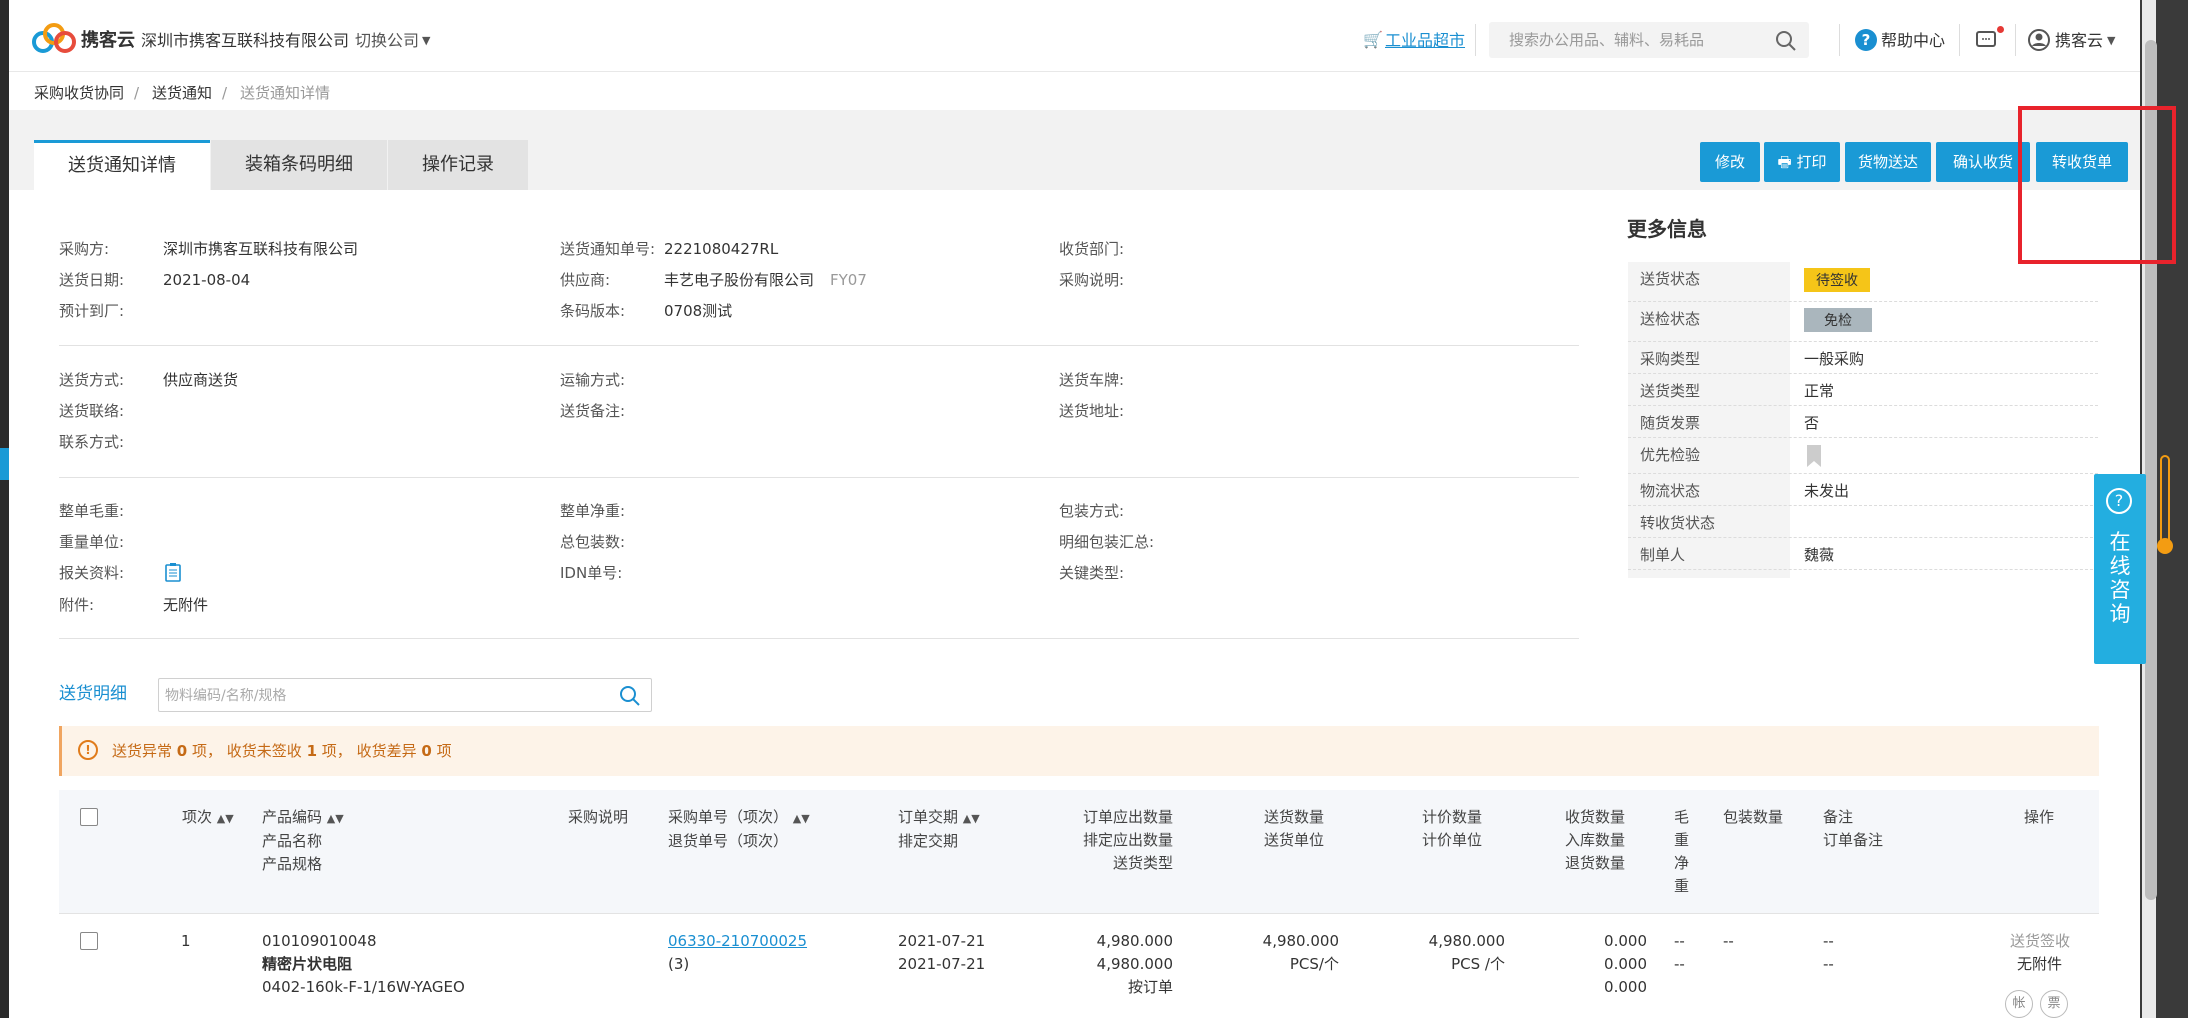 This screenshot has height=1018, width=2188. I want to click on market-link: 工业品超市, so click(1425, 41).